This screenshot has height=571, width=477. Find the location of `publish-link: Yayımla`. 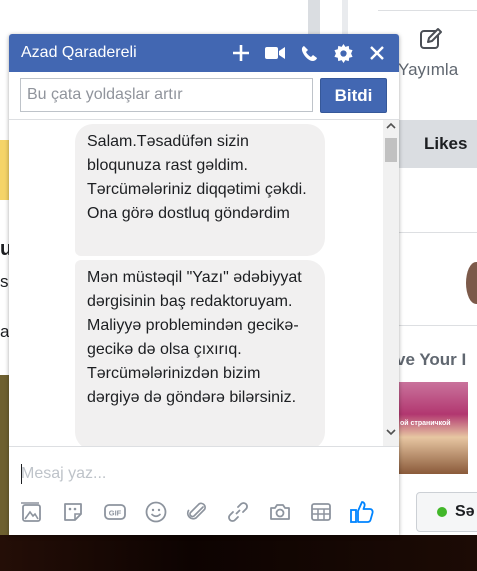

publish-link: Yayımla is located at coordinates (428, 70).